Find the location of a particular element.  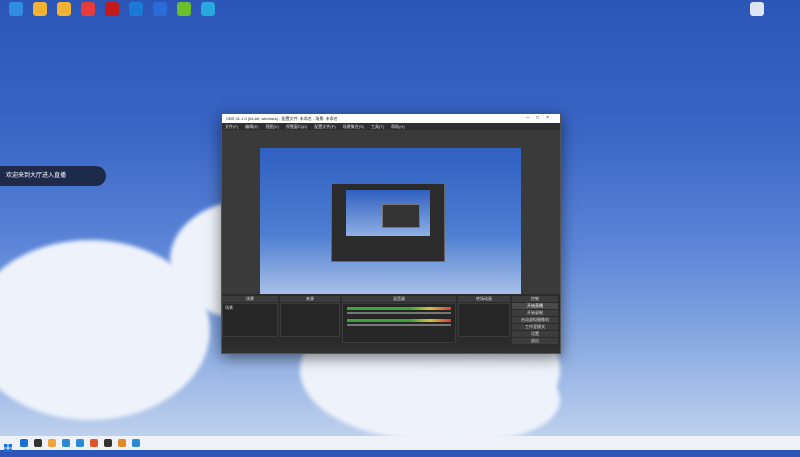

control-button: 开始直播 is located at coordinates (535, 306).